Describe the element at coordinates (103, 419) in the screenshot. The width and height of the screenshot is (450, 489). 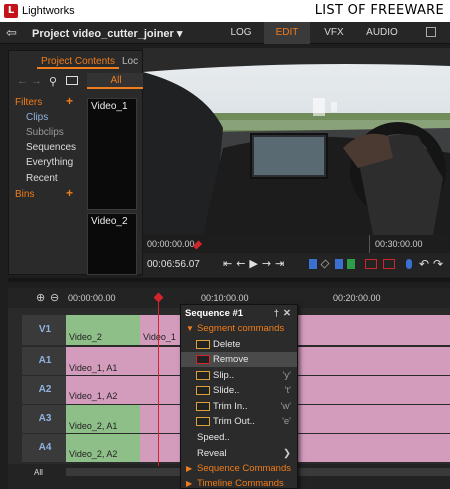
I see `clip-a3-video-2: Video_2, A1` at that location.